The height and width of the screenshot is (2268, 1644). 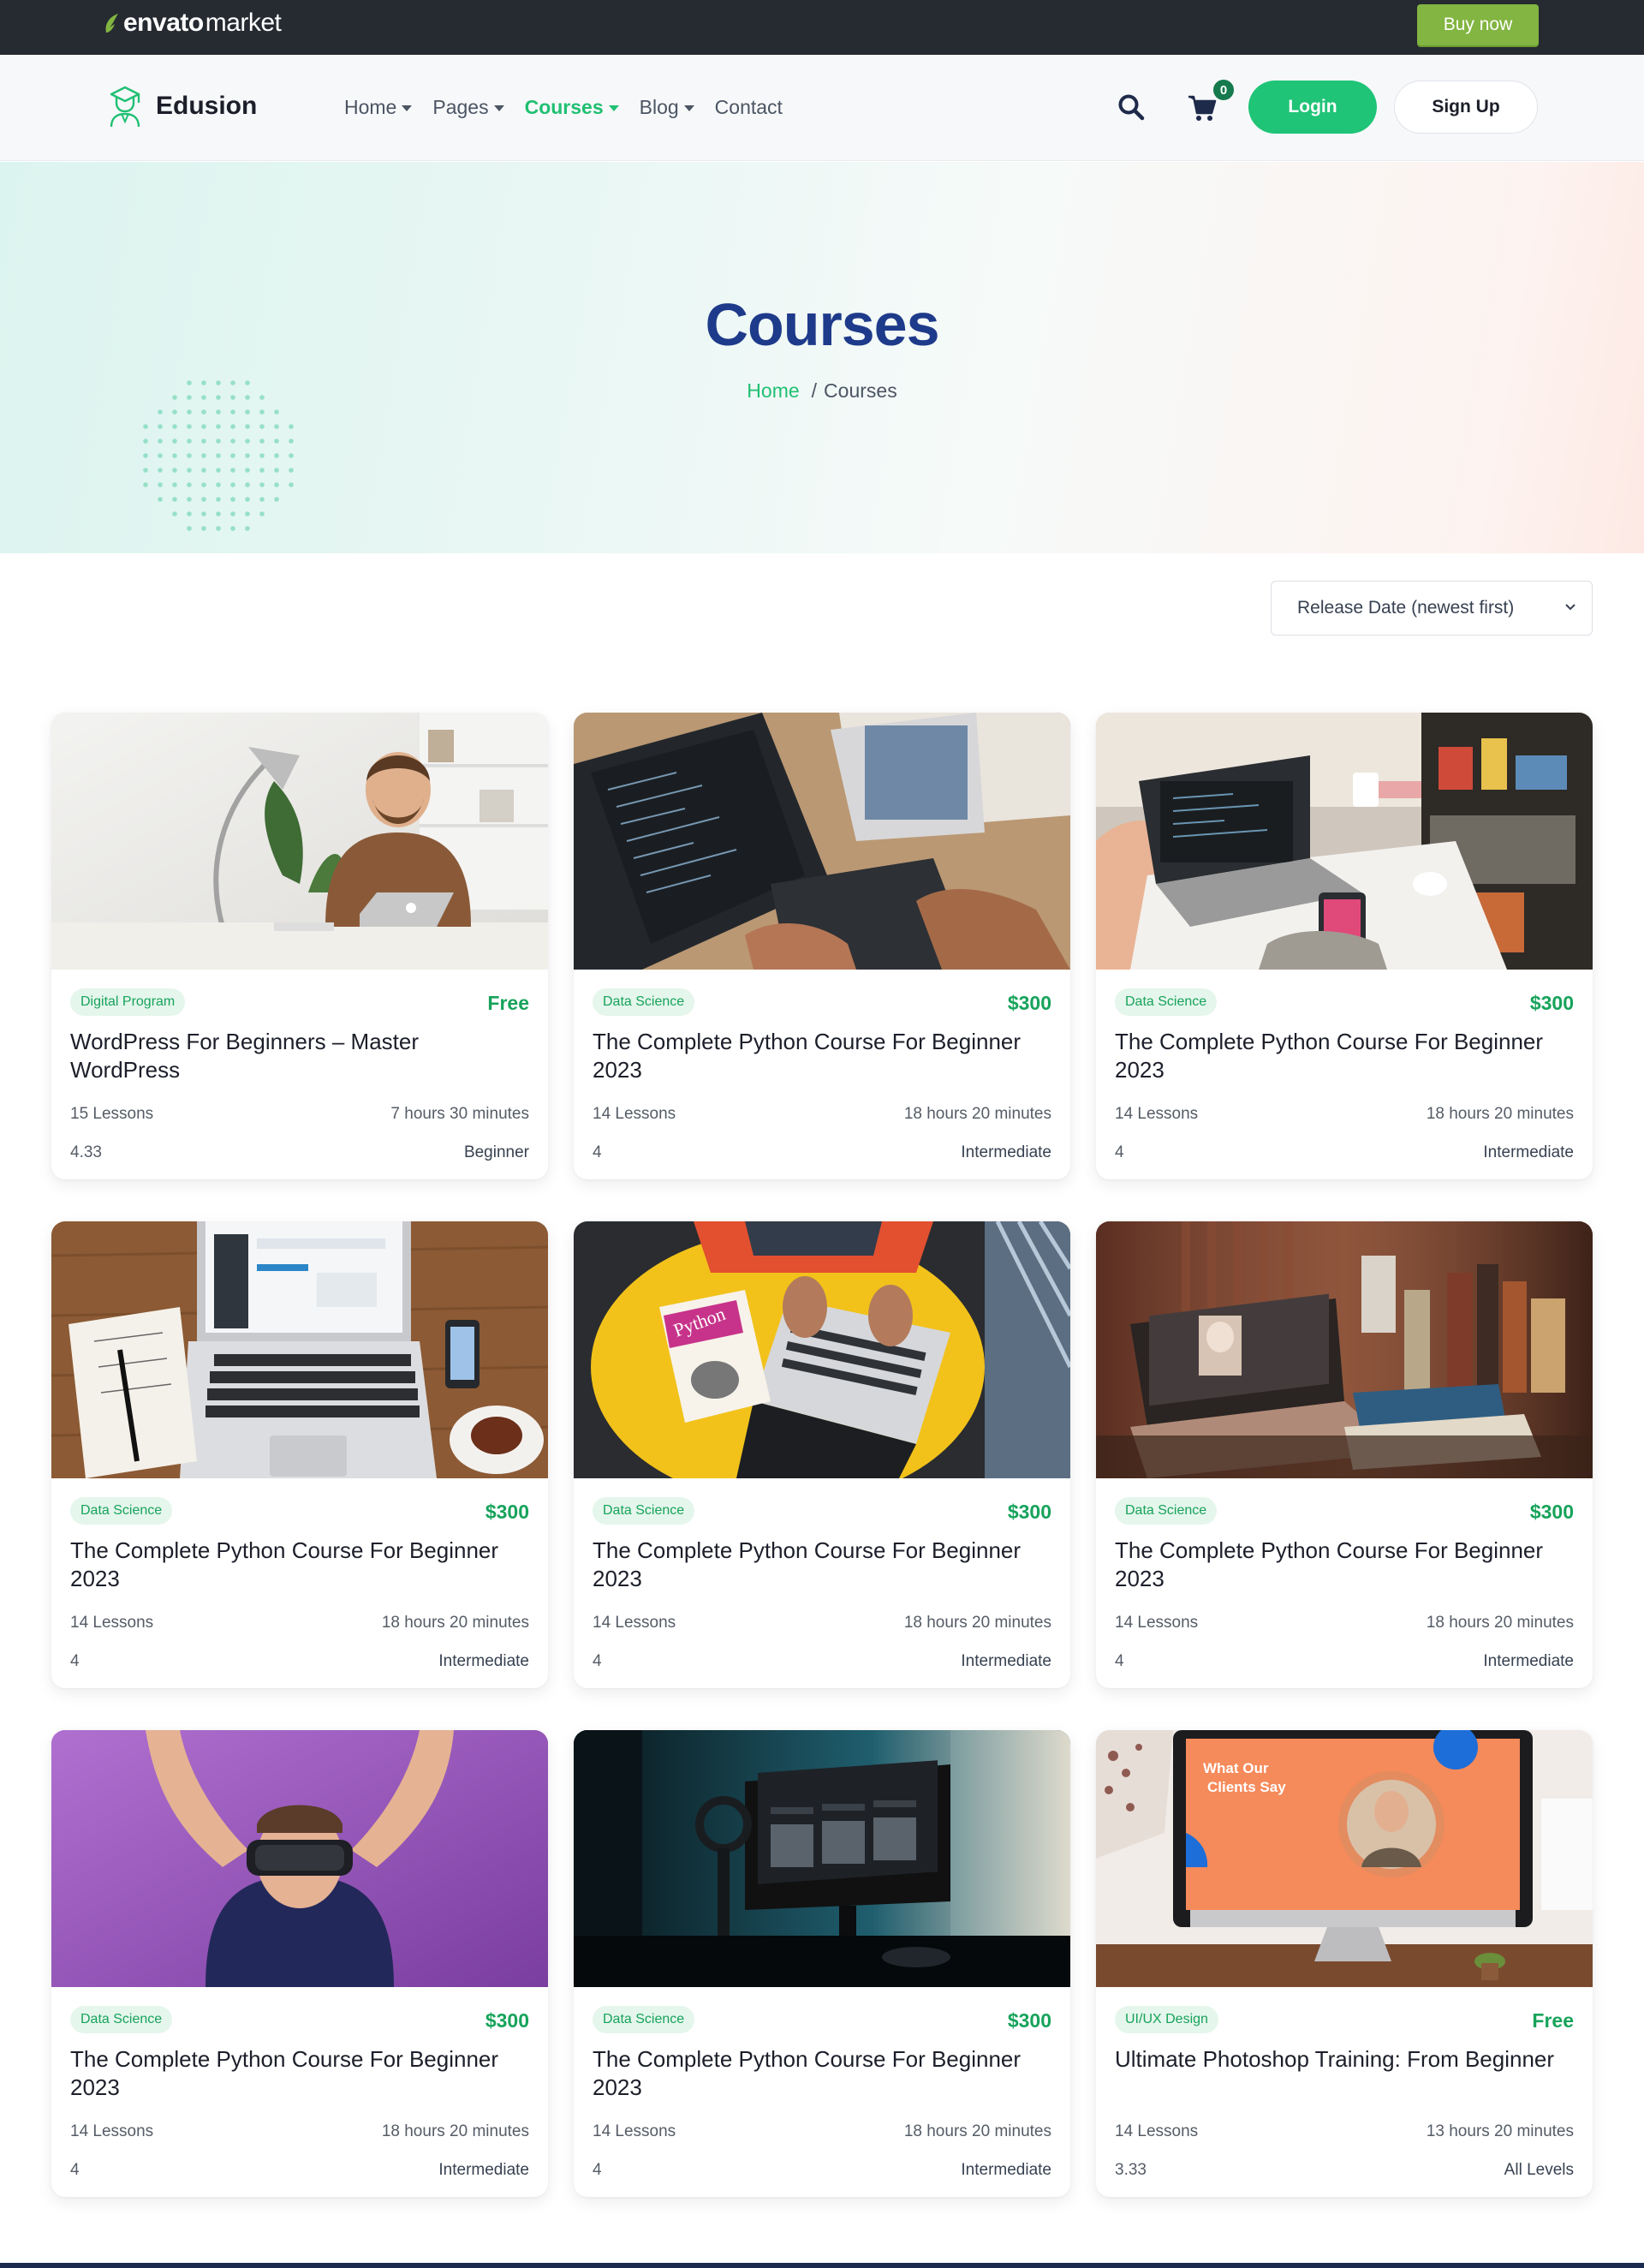 I want to click on course-meta-row: 4.33 Beginner, so click(x=299, y=1152).